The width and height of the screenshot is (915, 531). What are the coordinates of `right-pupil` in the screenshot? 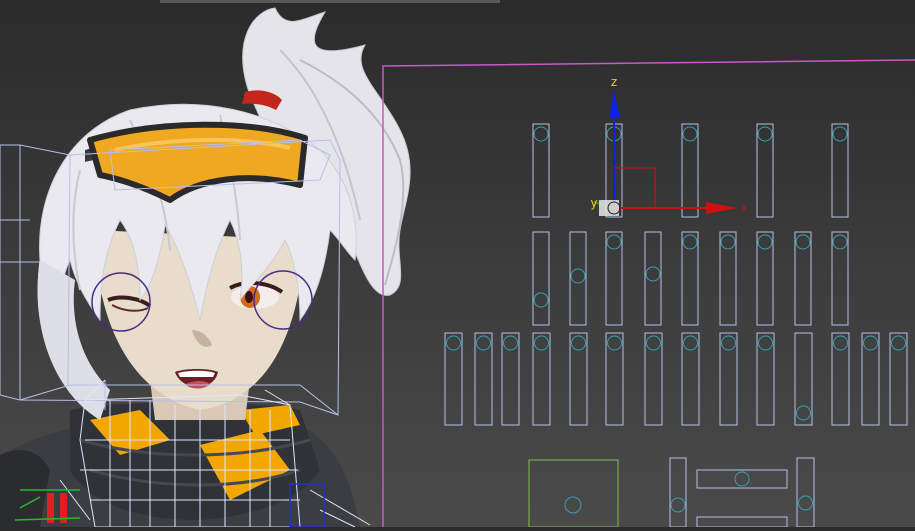 It's located at (249, 297).